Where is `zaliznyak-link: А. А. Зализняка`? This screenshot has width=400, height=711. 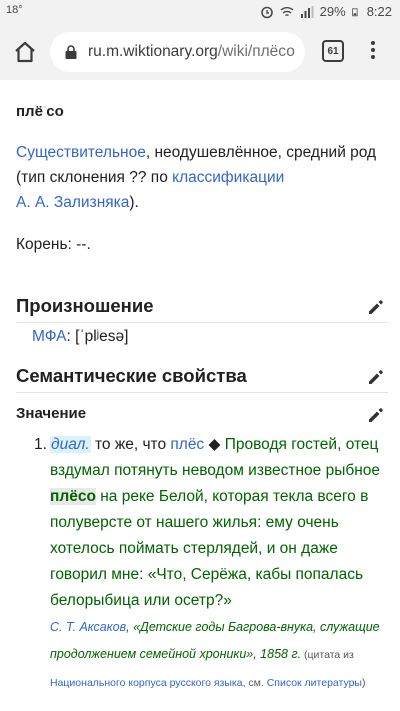 zaliznyak-link: А. А. Зализняка is located at coordinates (72, 202).